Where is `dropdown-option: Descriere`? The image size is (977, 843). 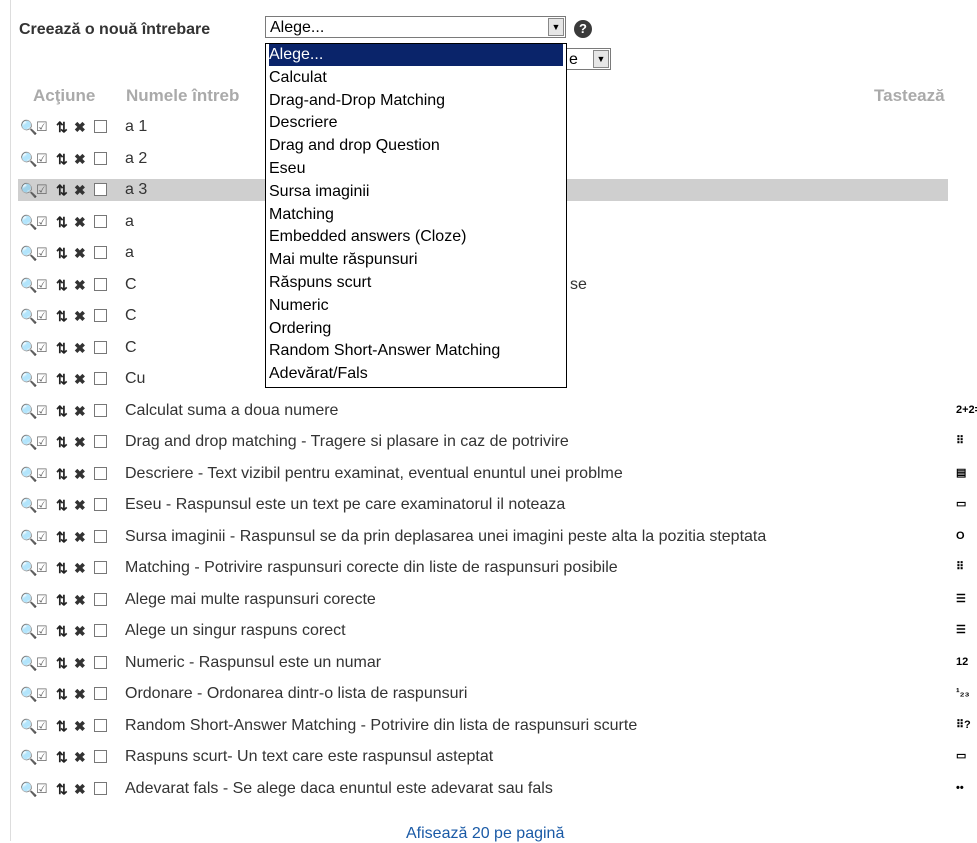 dropdown-option: Descriere is located at coordinates (416, 123).